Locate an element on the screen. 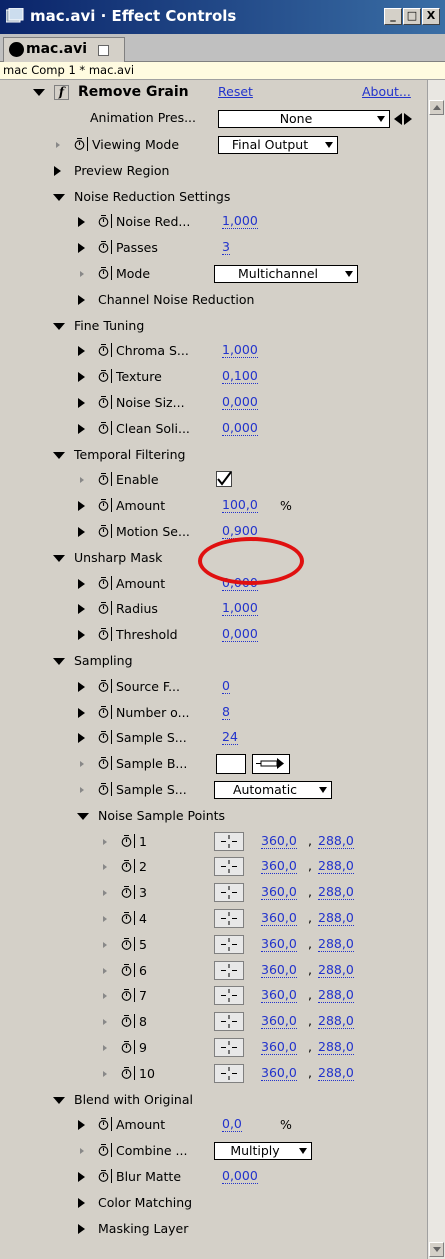 This screenshot has width=445, height=1259. param-value: 8 is located at coordinates (226, 712).